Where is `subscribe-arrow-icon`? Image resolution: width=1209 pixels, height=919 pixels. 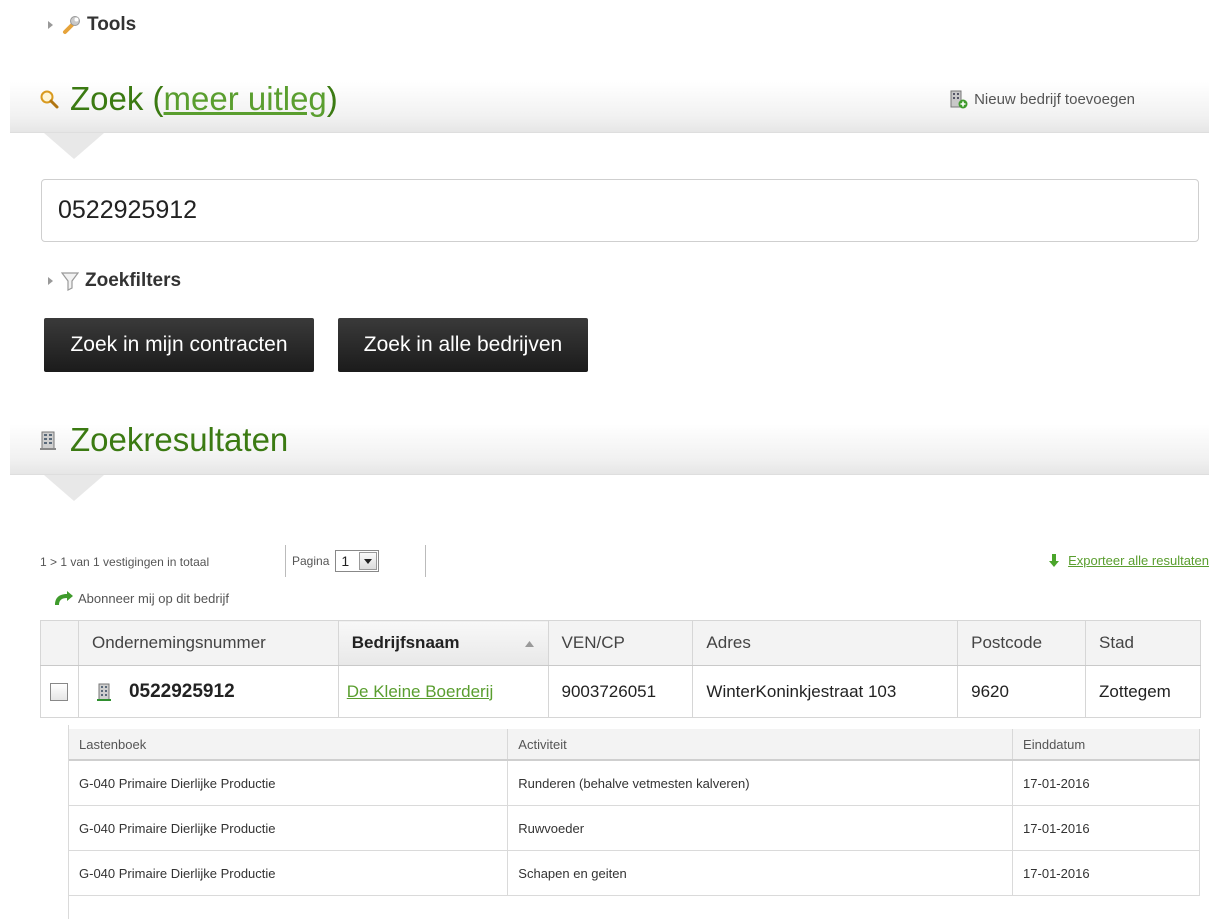 subscribe-arrow-icon is located at coordinates (64, 598).